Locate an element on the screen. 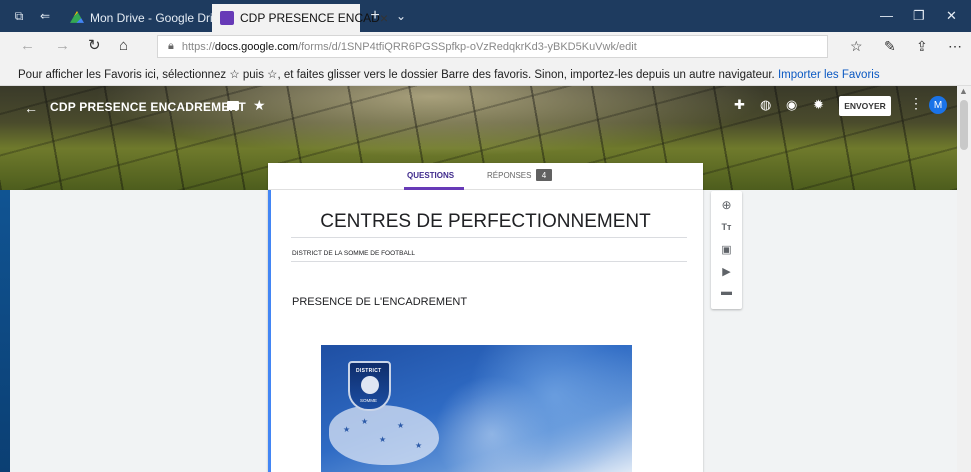 The image size is (971, 472). add-title-icon: Tт is located at coordinates (726, 227).